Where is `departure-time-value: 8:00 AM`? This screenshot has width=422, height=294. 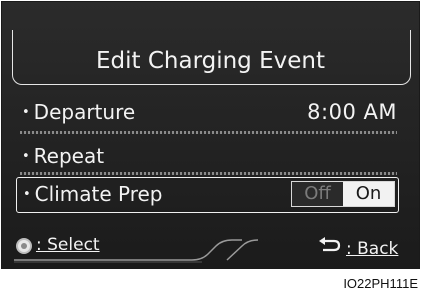
departure-time-value: 8:00 AM is located at coordinates (352, 112).